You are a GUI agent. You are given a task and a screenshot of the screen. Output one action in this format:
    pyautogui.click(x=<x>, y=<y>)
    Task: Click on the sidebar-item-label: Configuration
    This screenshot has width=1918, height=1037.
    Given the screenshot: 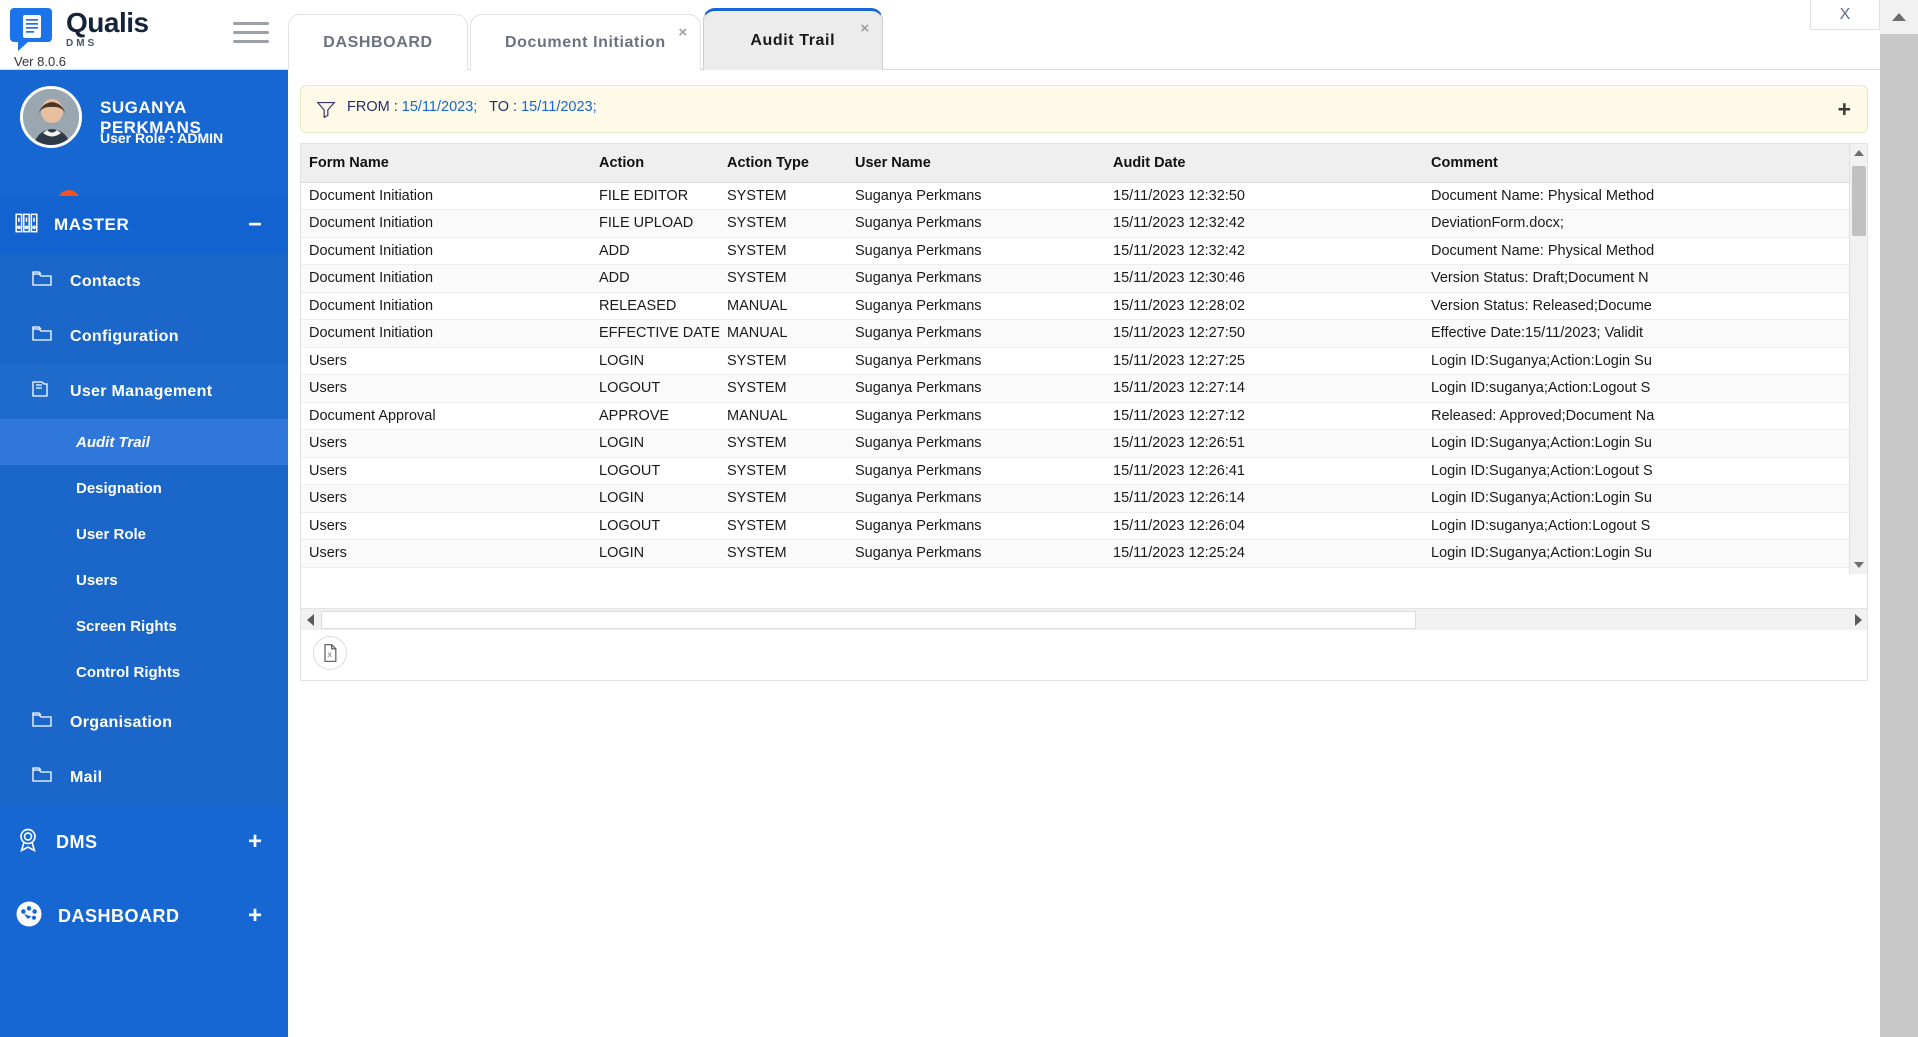 What is the action you would take?
    pyautogui.click(x=124, y=336)
    